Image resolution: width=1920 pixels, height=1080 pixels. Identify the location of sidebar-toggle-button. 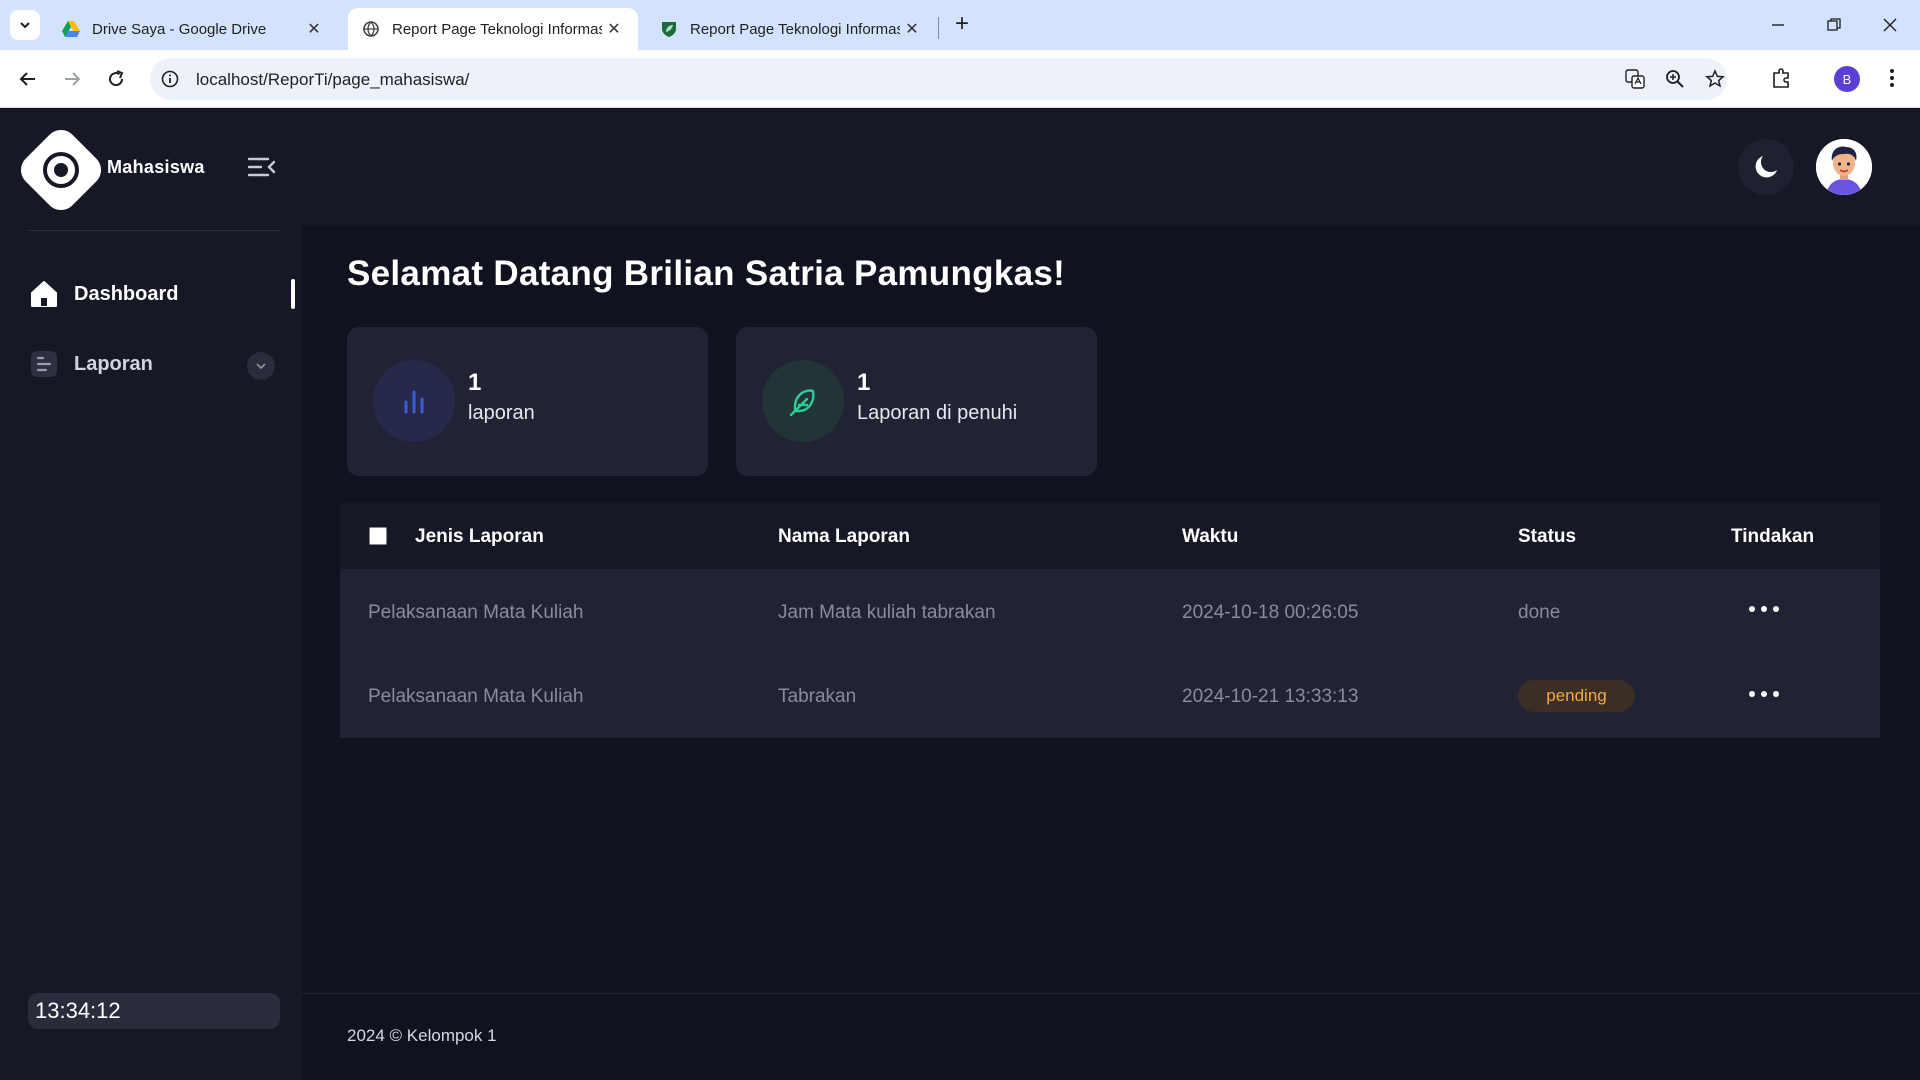
(261, 167).